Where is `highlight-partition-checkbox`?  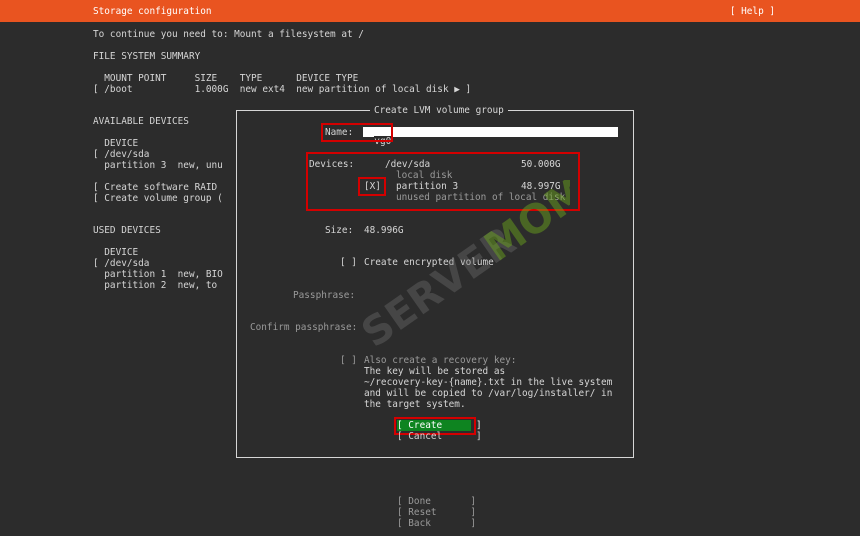
highlight-partition-checkbox is located at coordinates (372, 186).